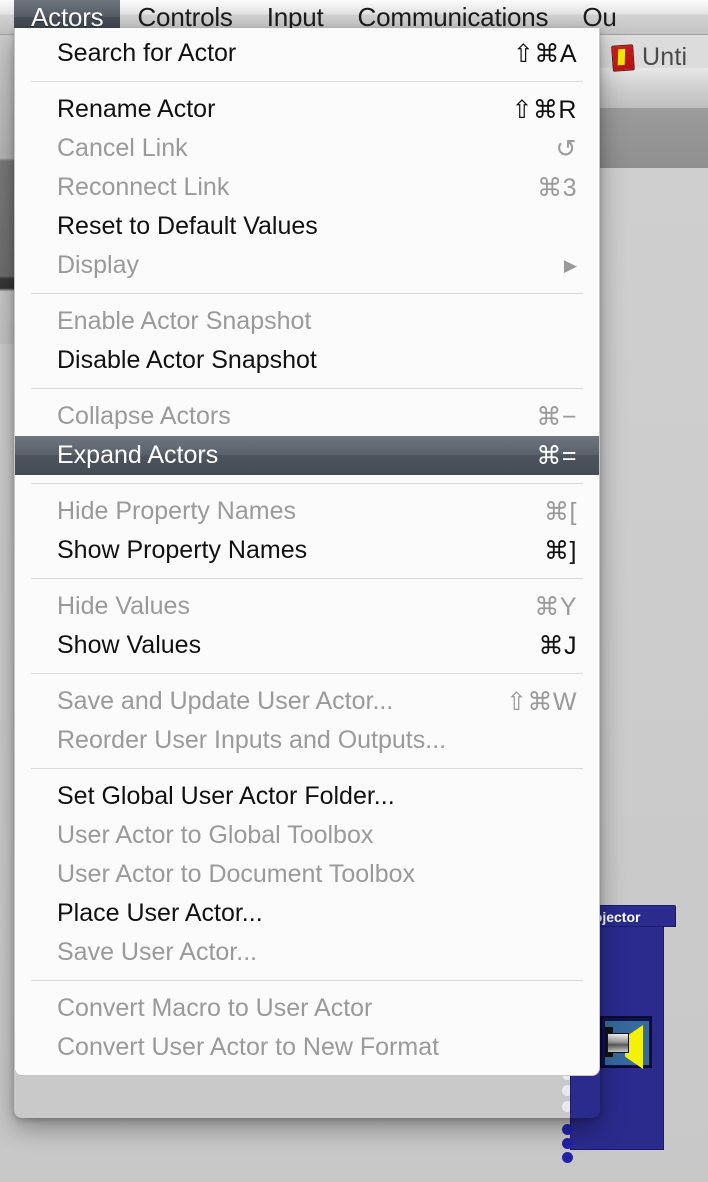 This screenshot has width=708, height=1182. I want to click on menu-item-save-and-update-user-actor: Save and Update User Actor... ⇧⌘W, so click(307, 701).